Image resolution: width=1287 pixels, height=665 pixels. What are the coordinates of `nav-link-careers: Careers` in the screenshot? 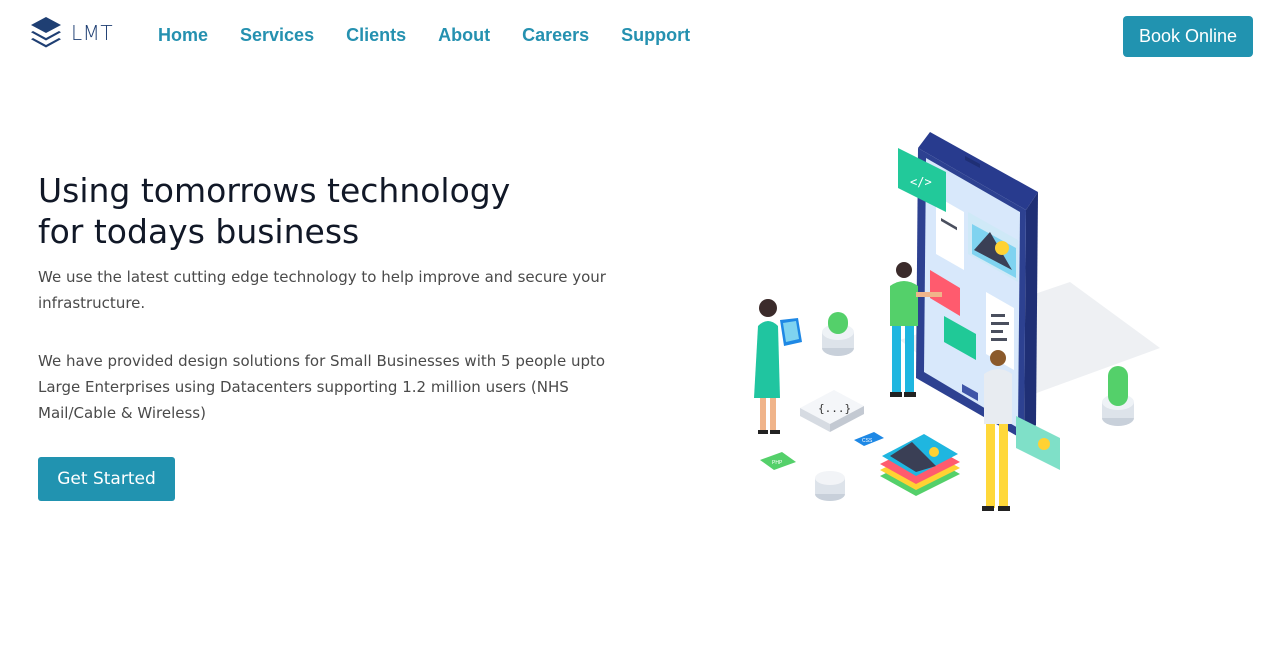 It's located at (555, 35).